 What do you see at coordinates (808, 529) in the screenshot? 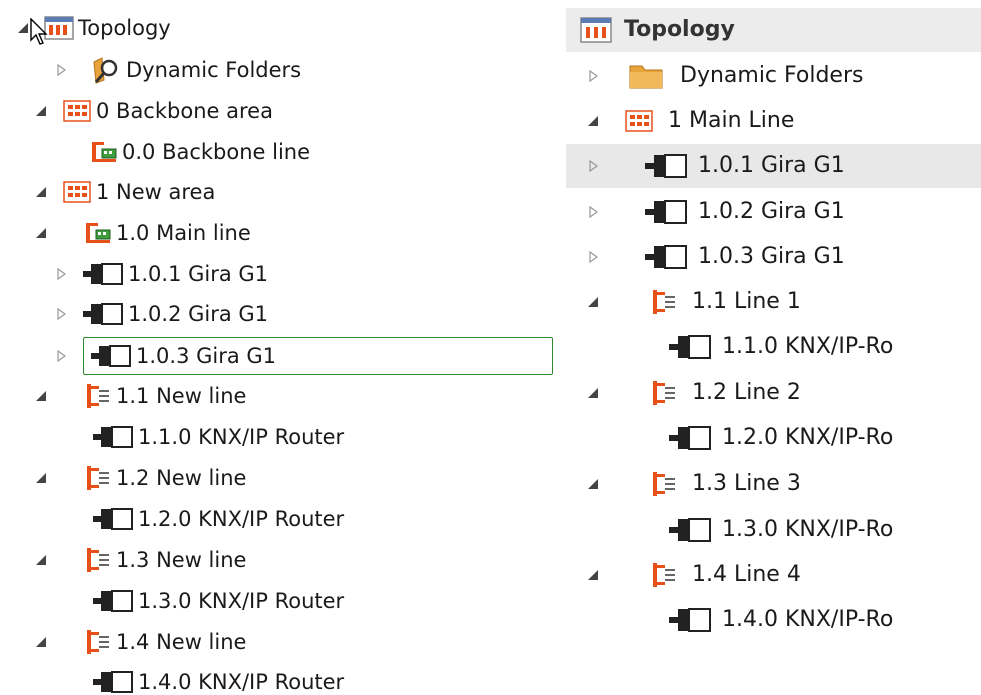
I see `tree-item-label: 1.3.0 KNX/IP-Ro` at bounding box center [808, 529].